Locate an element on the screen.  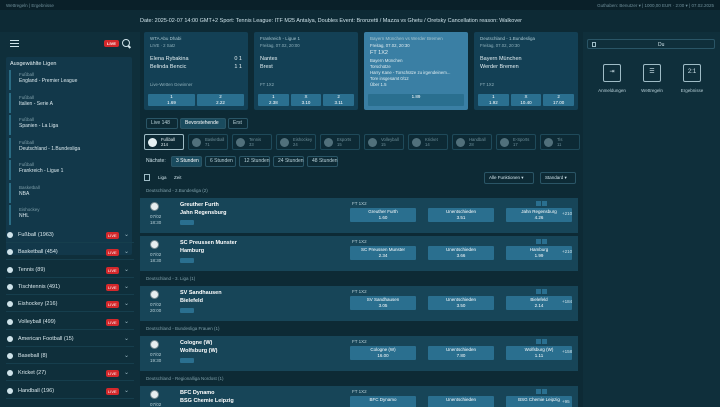
time-option: 24 Stunden is located at coordinates (288, 161).